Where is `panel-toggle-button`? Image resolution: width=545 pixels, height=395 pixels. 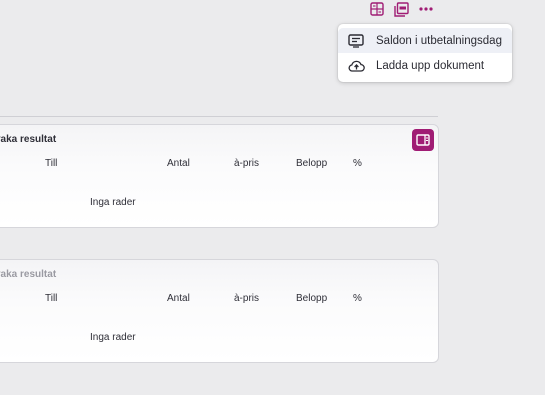 panel-toggle-button is located at coordinates (423, 140).